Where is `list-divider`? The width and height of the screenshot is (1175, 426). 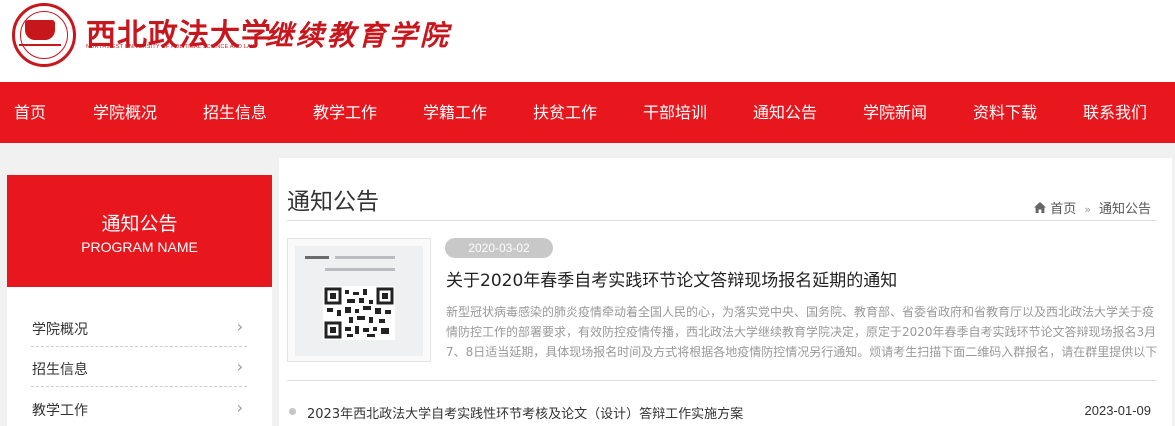
list-divider is located at coordinates (722, 380).